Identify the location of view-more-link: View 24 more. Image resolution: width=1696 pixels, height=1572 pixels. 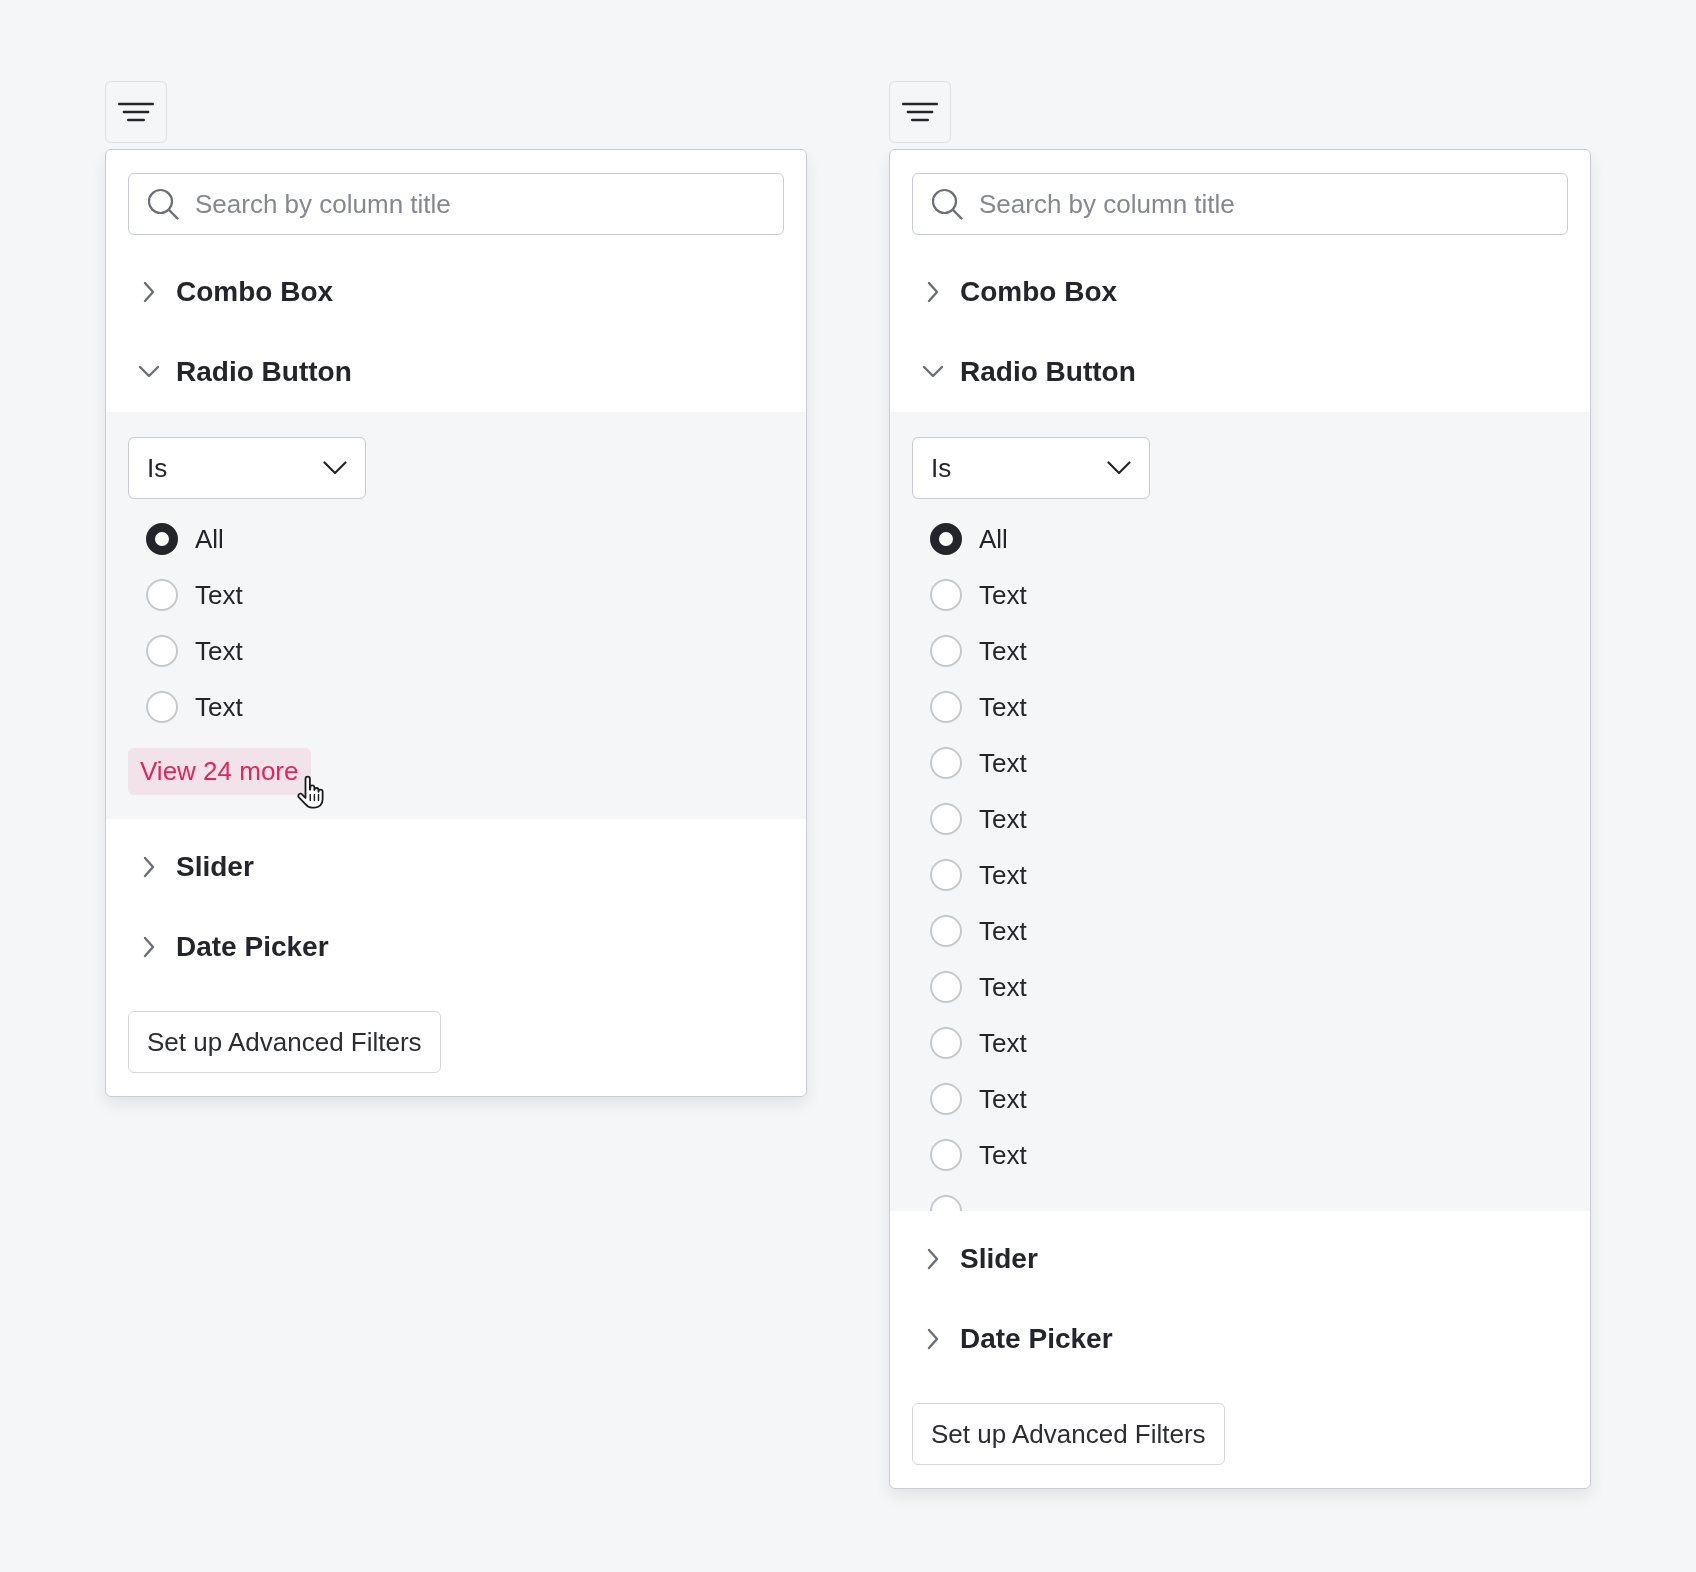
(219, 771).